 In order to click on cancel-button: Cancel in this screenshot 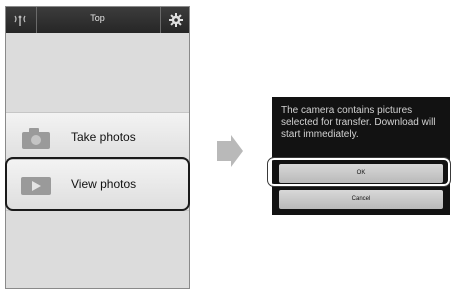, I will do `click(361, 199)`.